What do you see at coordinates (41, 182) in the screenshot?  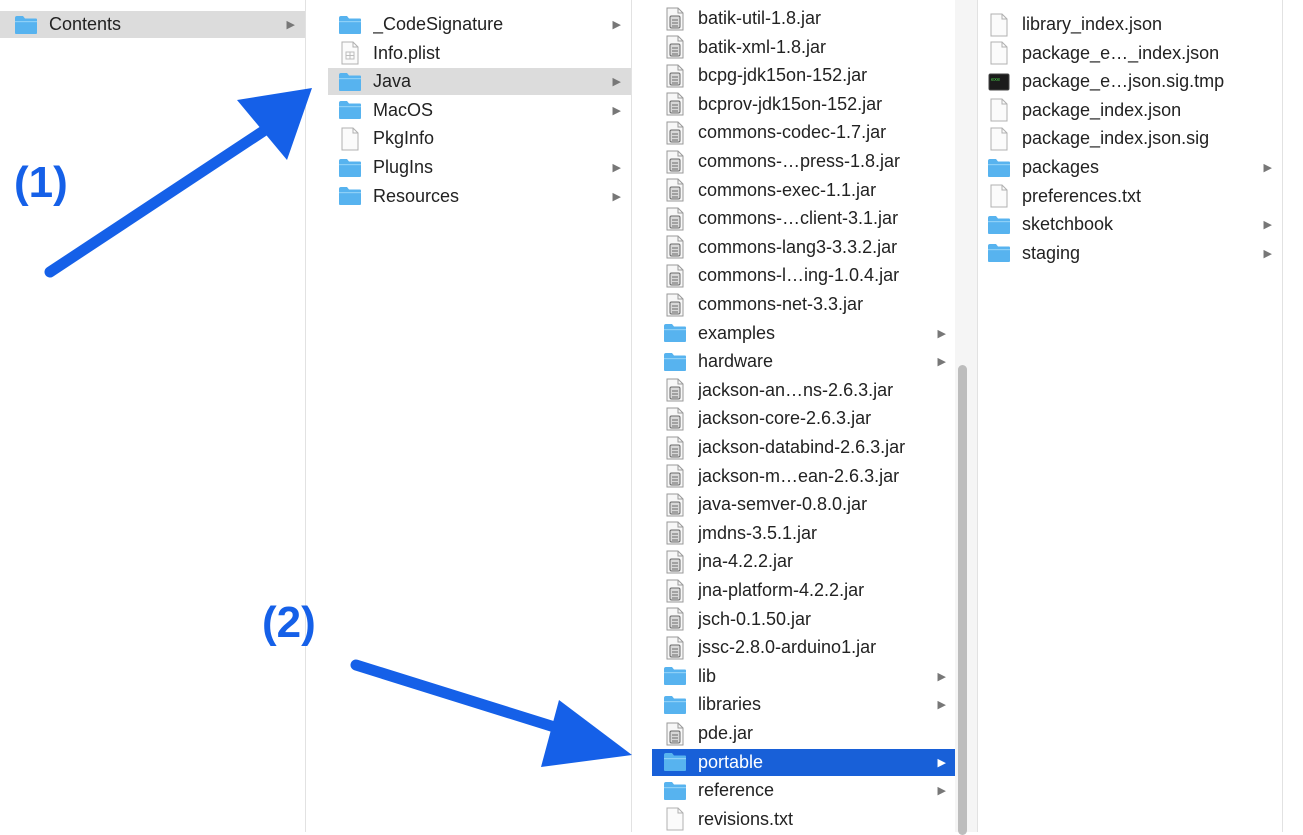 I see `annotation-label-1: (1)` at bounding box center [41, 182].